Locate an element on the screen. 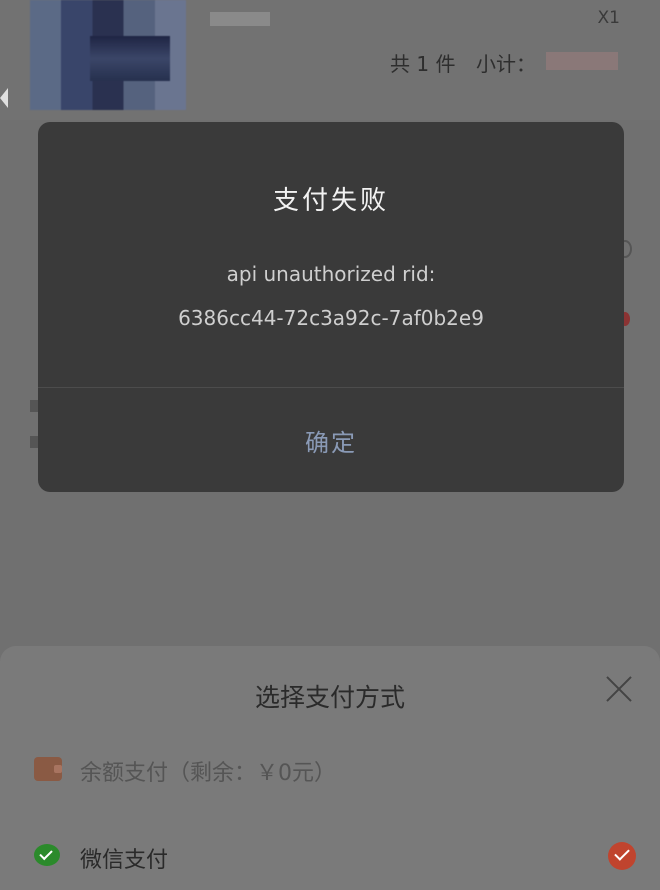 This screenshot has width=660, height=890. payment-option-balance: 余额支付（剩余：￥0元） is located at coordinates (330, 770).